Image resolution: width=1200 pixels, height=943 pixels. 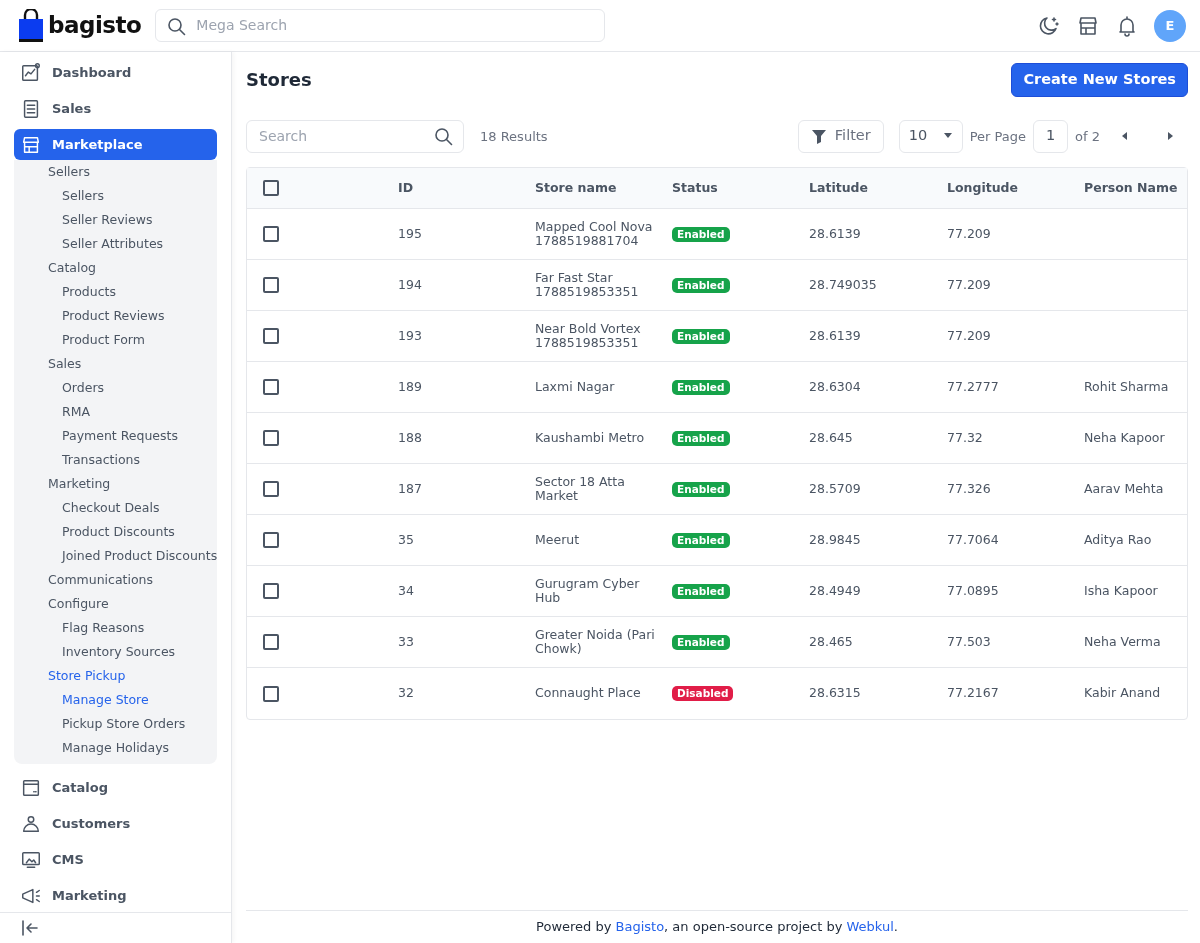 What do you see at coordinates (594, 233) in the screenshot?
I see `table-cell: Mapped Cool Nova 1788519881704` at bounding box center [594, 233].